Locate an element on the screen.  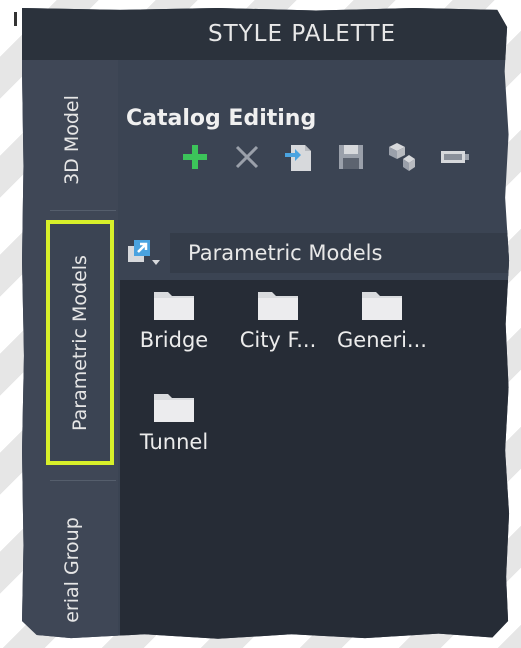
delete-icon is located at coordinates (247, 157).